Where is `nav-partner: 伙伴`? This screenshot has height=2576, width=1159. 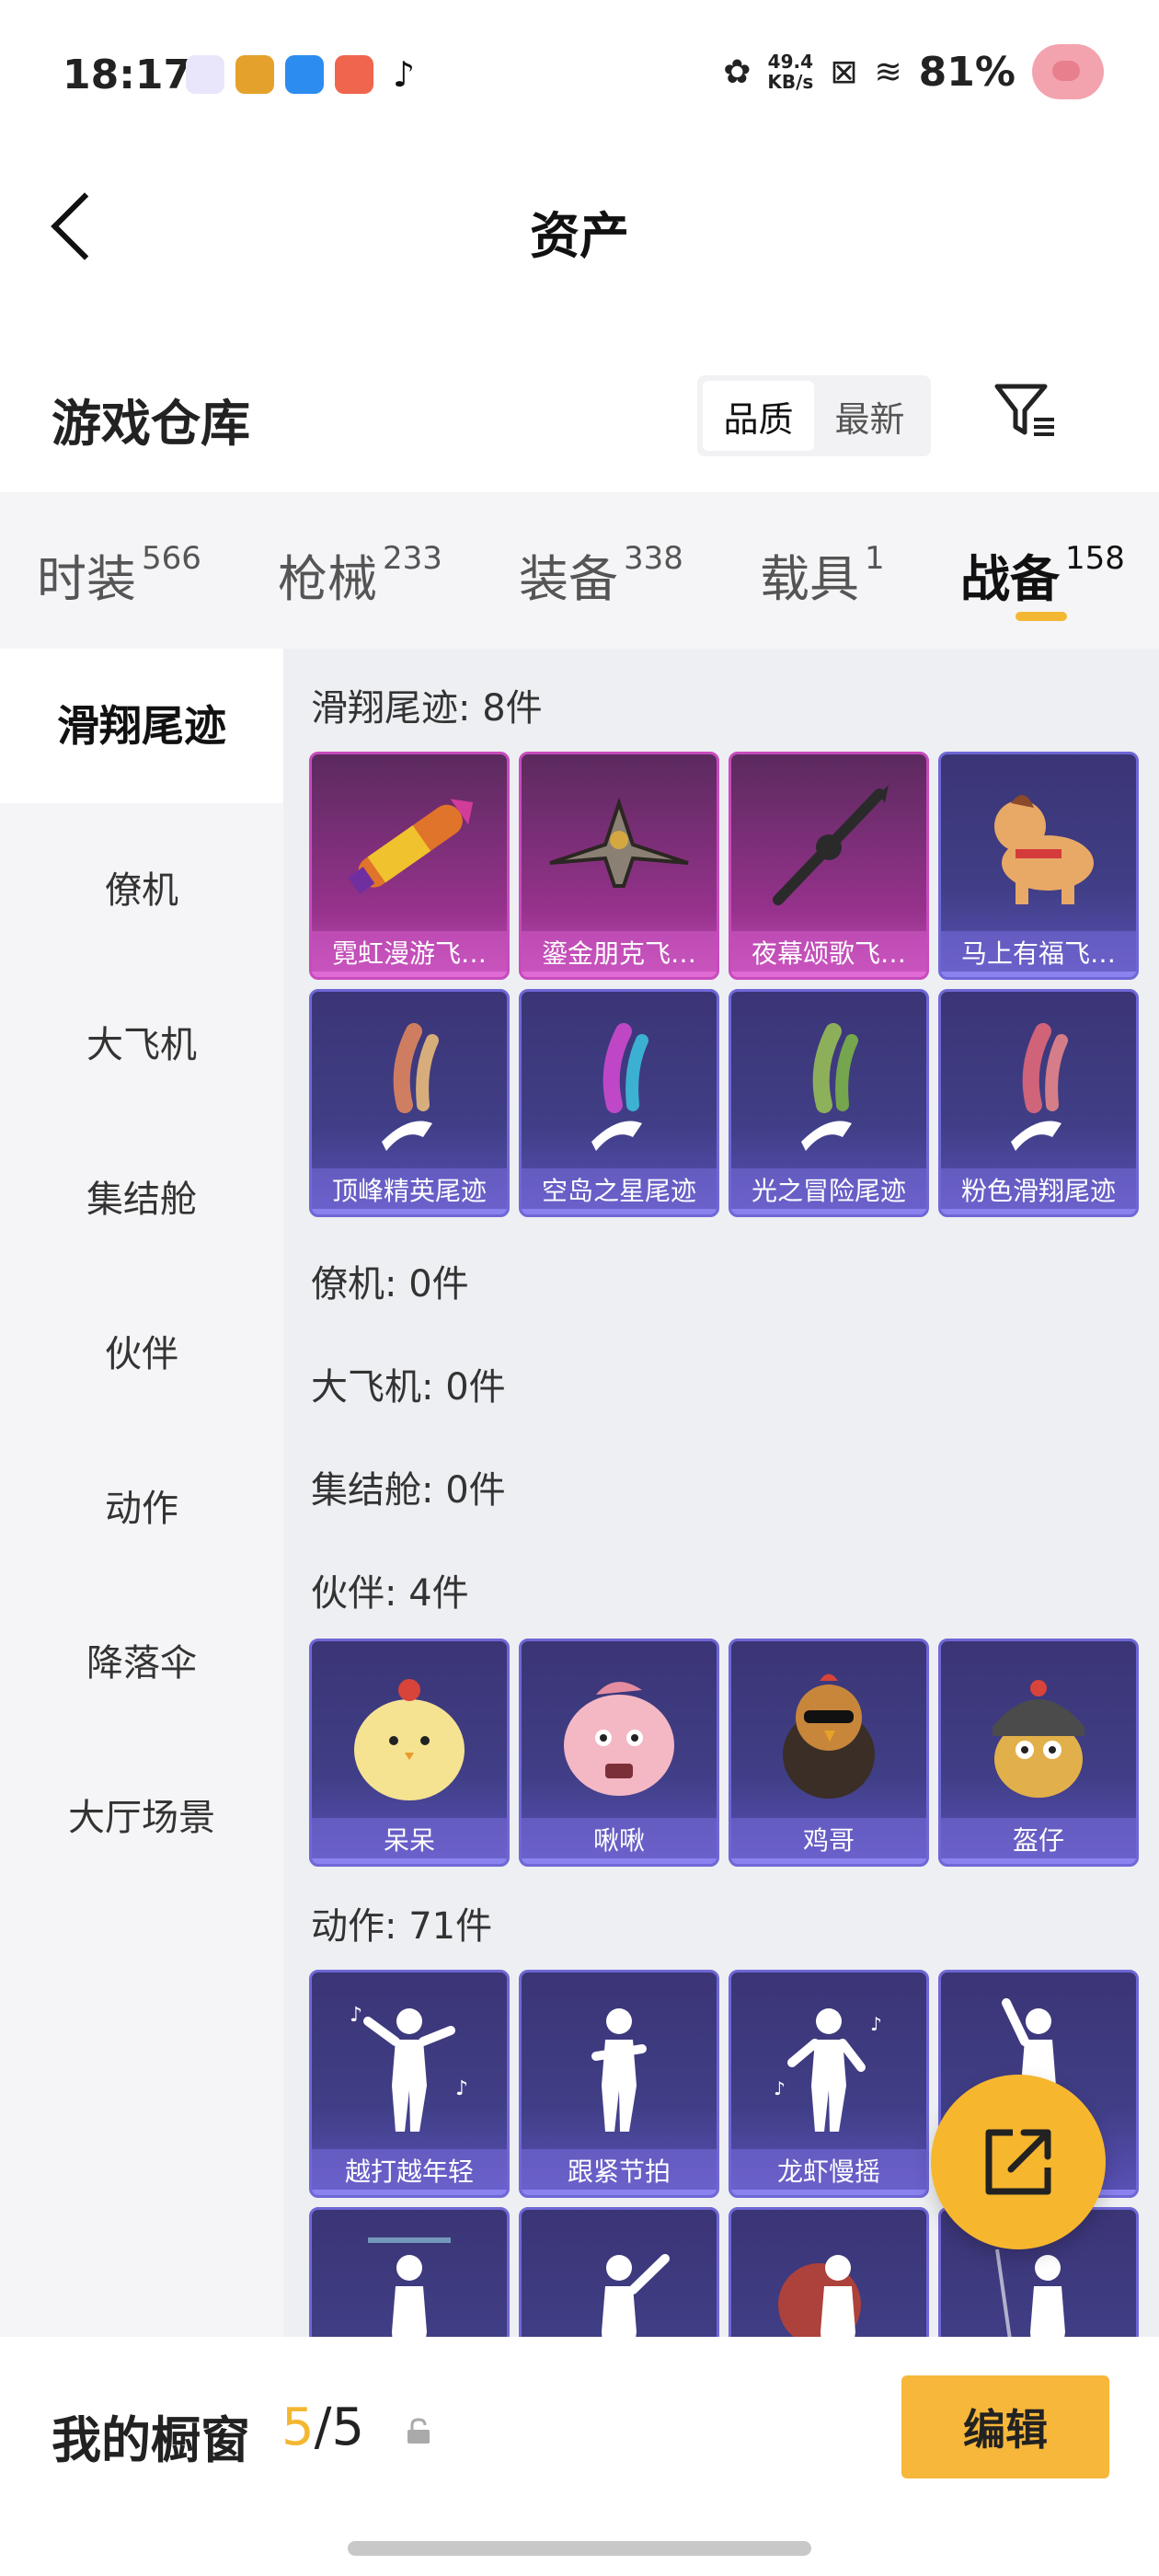 nav-partner: 伙伴 is located at coordinates (141, 1350).